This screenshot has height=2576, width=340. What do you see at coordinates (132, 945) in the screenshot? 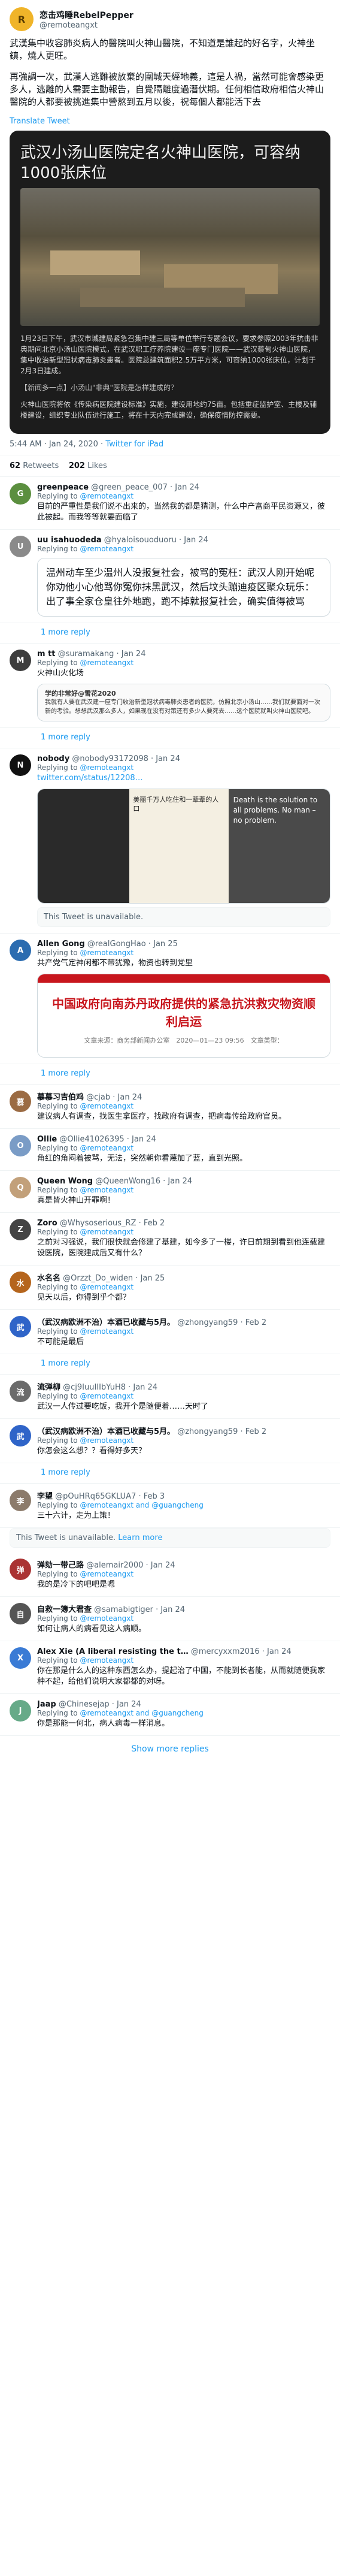
I see `reply-handle: @realGongHao · Jan 25` at bounding box center [132, 945].